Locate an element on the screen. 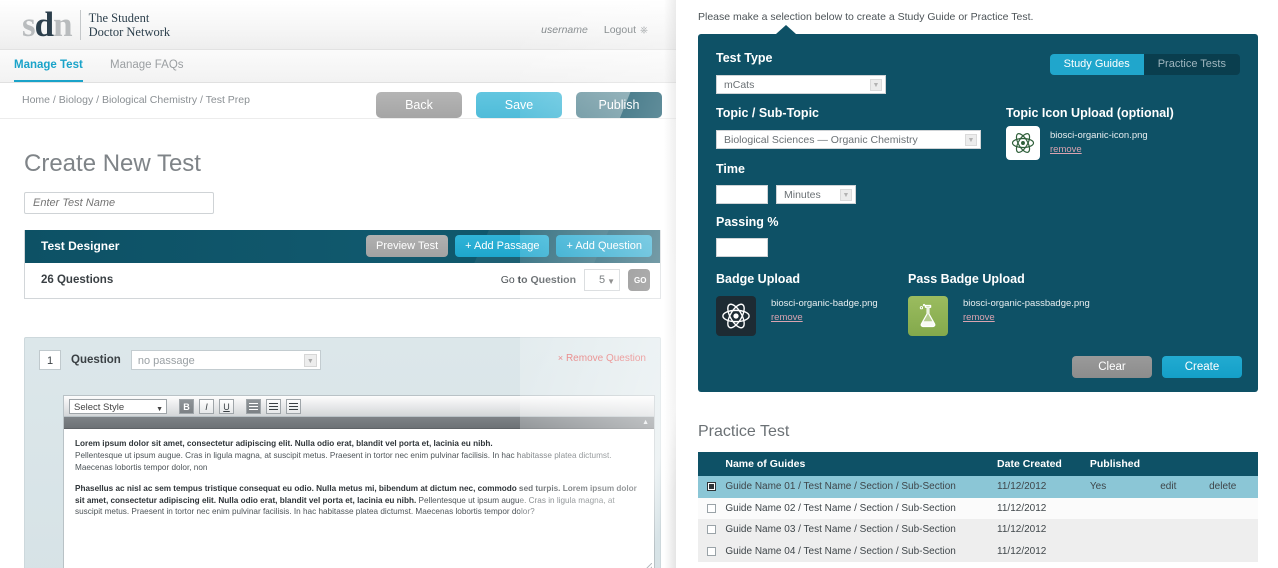 This screenshot has height=568, width=1278. time-label: Time is located at coordinates (730, 169).